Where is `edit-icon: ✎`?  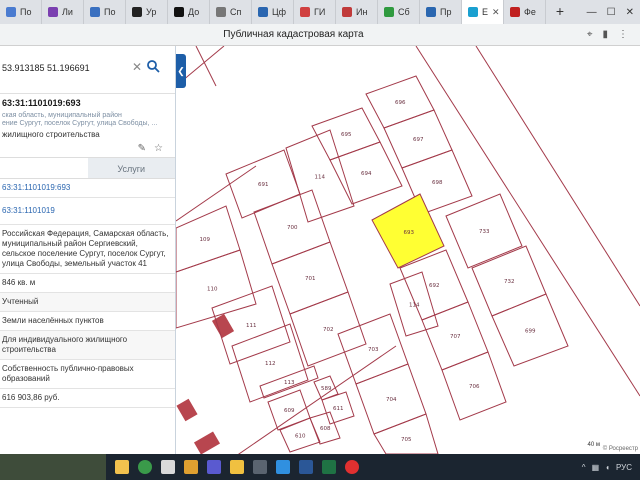
edit-icon: ✎ is located at coordinates (142, 148).